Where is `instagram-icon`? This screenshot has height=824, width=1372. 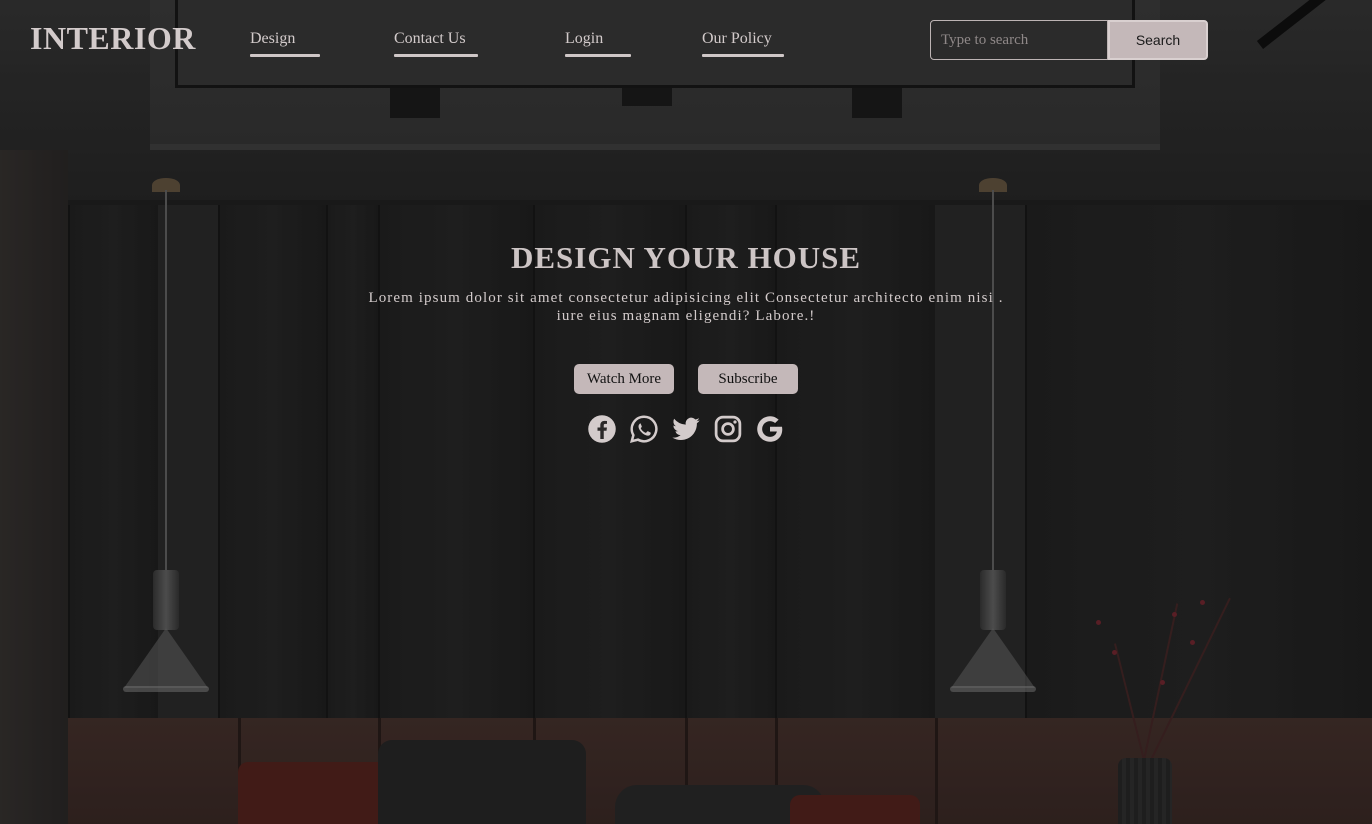 instagram-icon is located at coordinates (728, 429).